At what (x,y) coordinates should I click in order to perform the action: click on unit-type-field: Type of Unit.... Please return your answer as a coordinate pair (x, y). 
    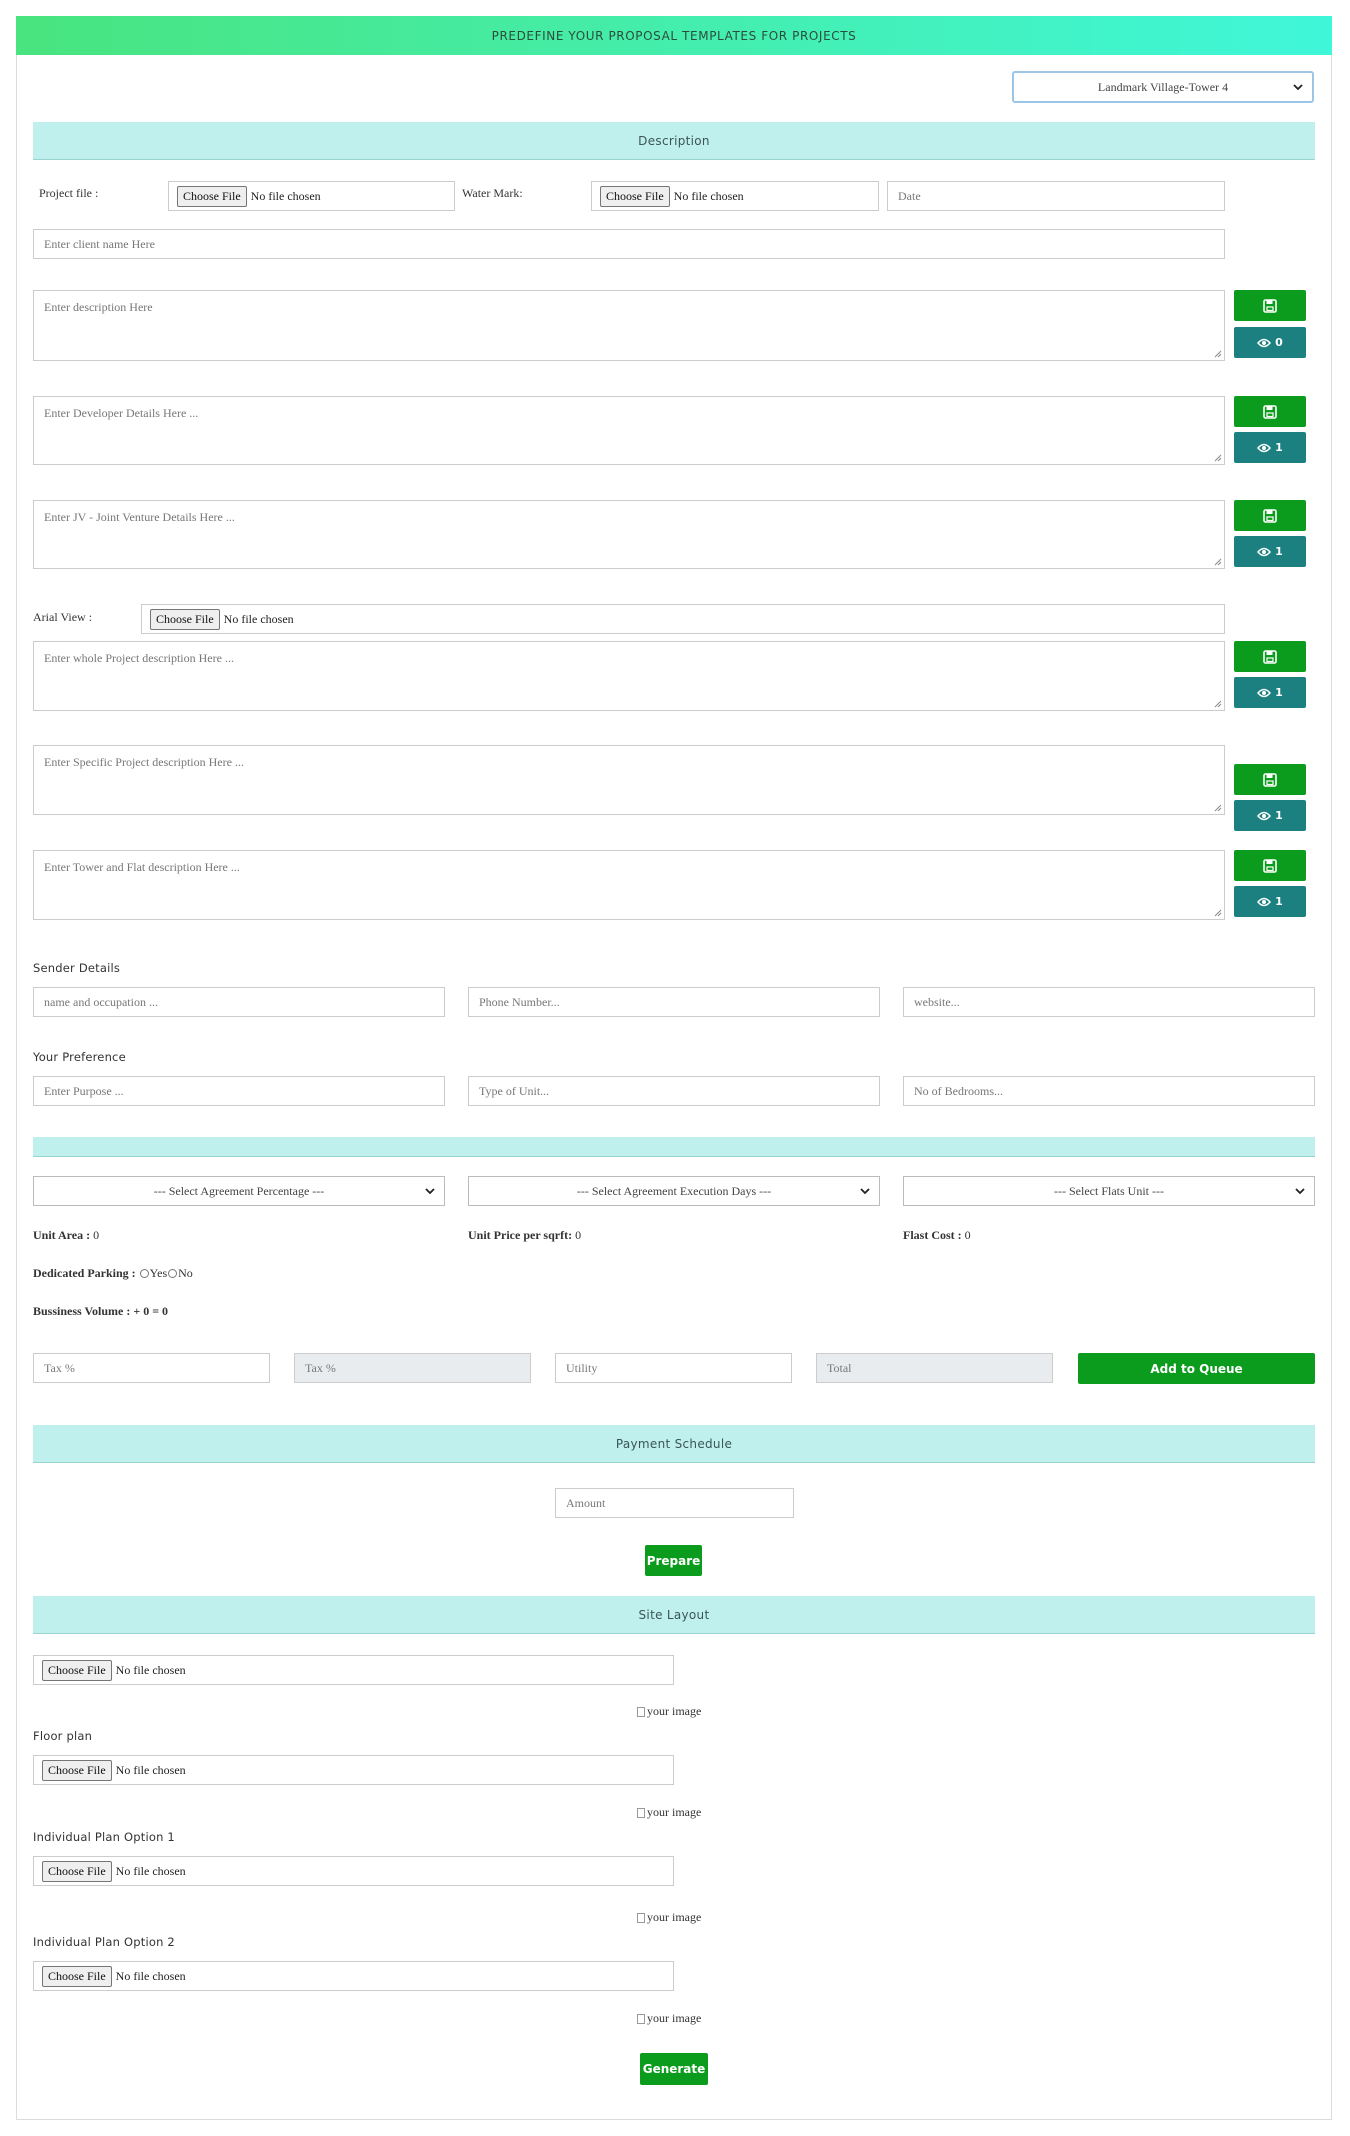
    Looking at the image, I should click on (674, 1091).